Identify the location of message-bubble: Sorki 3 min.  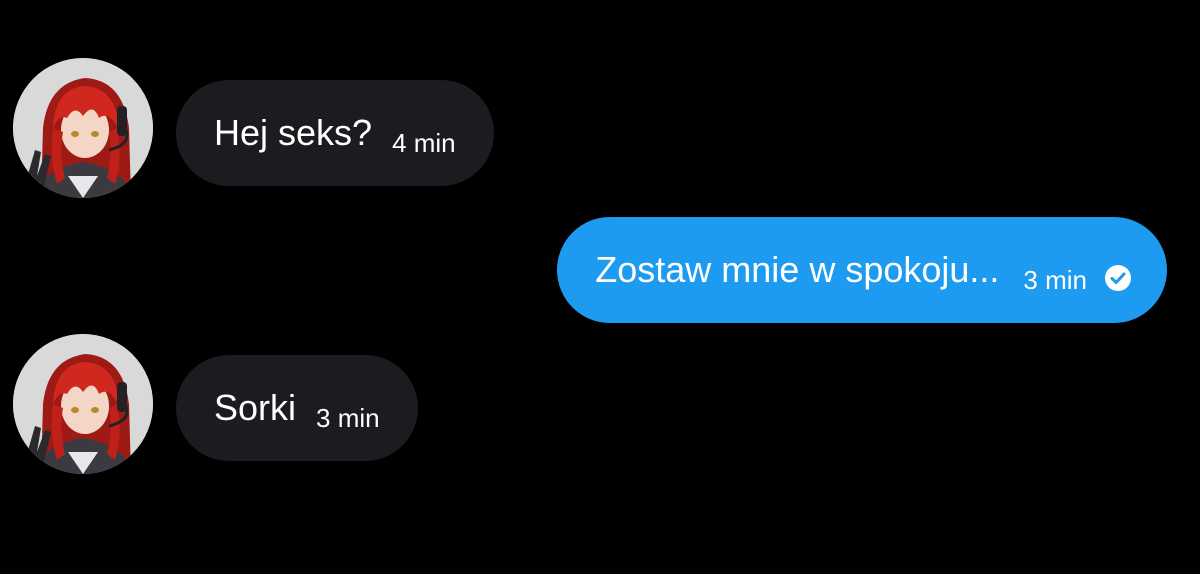
(297, 408).